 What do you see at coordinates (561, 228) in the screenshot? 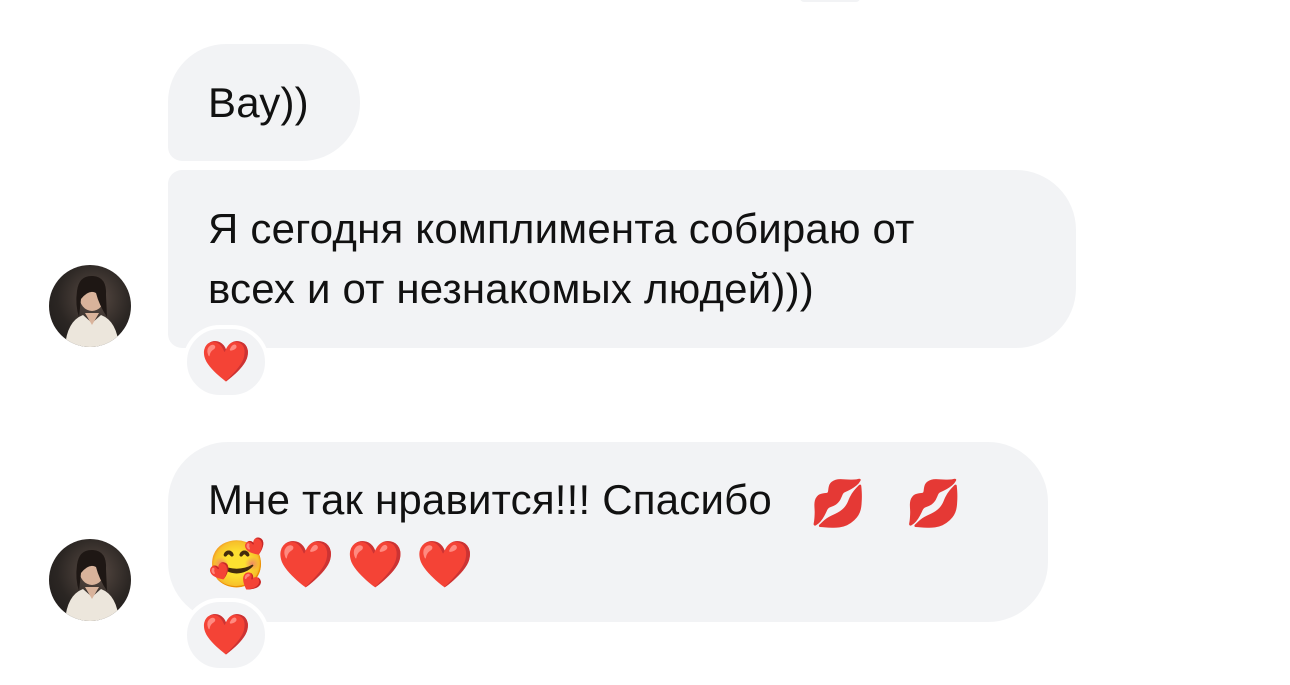
I see `message-text-line-1: Я сегодня комплимента собираю от` at bounding box center [561, 228].